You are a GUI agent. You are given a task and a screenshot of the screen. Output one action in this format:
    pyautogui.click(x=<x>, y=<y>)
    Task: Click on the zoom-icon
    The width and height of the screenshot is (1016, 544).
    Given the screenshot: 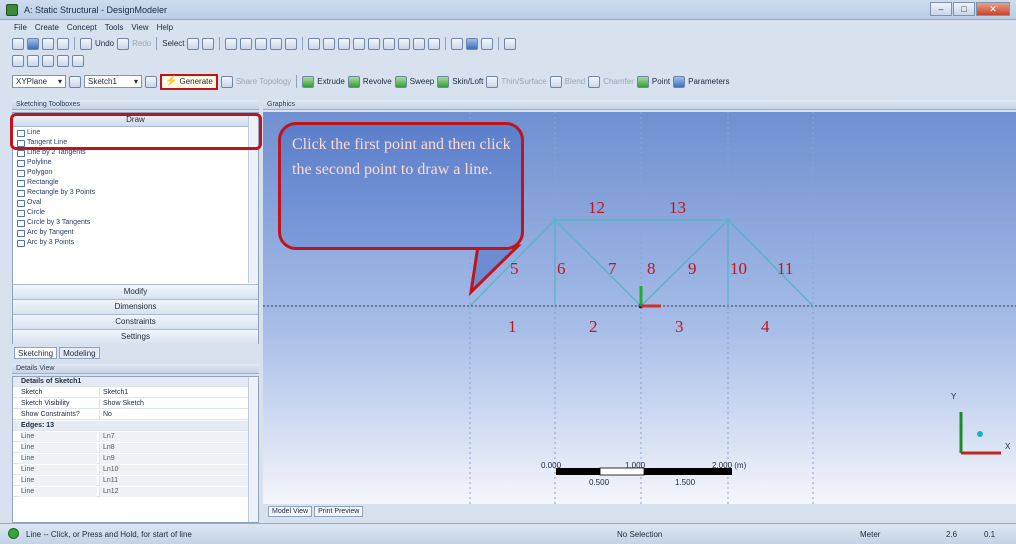 What is the action you would take?
    pyautogui.click(x=344, y=43)
    